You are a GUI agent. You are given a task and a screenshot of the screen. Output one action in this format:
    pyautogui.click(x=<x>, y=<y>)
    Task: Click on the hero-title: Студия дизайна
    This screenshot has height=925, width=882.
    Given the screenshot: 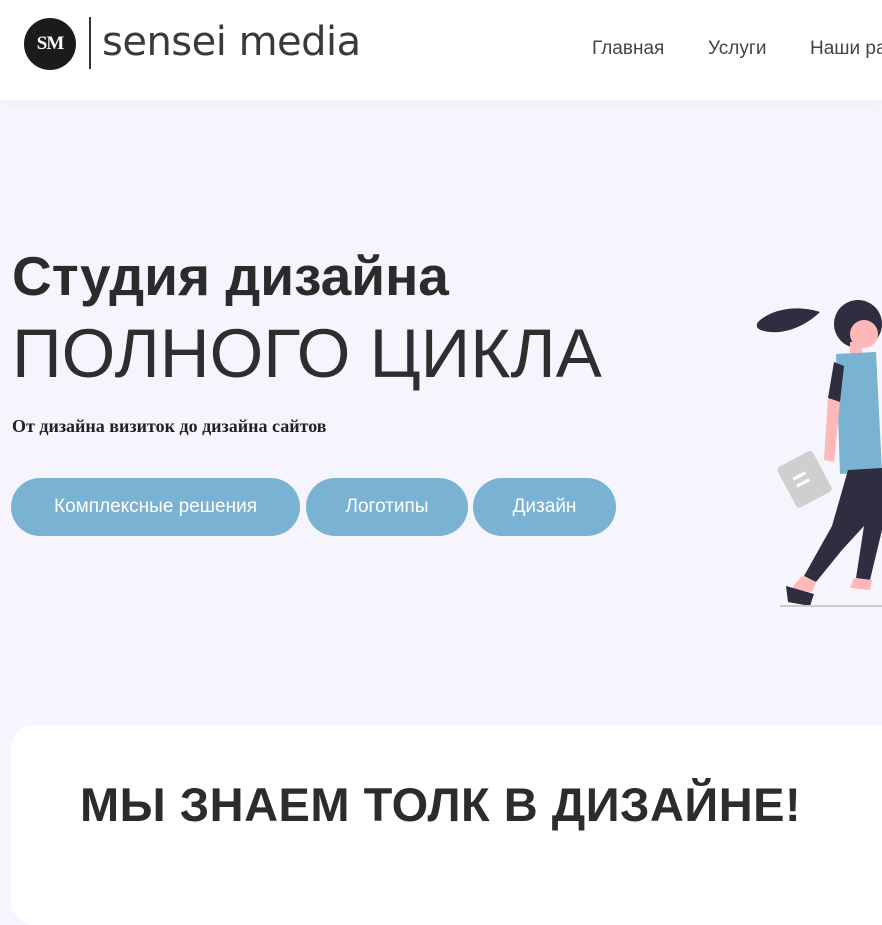 What is the action you would take?
    pyautogui.click(x=230, y=276)
    